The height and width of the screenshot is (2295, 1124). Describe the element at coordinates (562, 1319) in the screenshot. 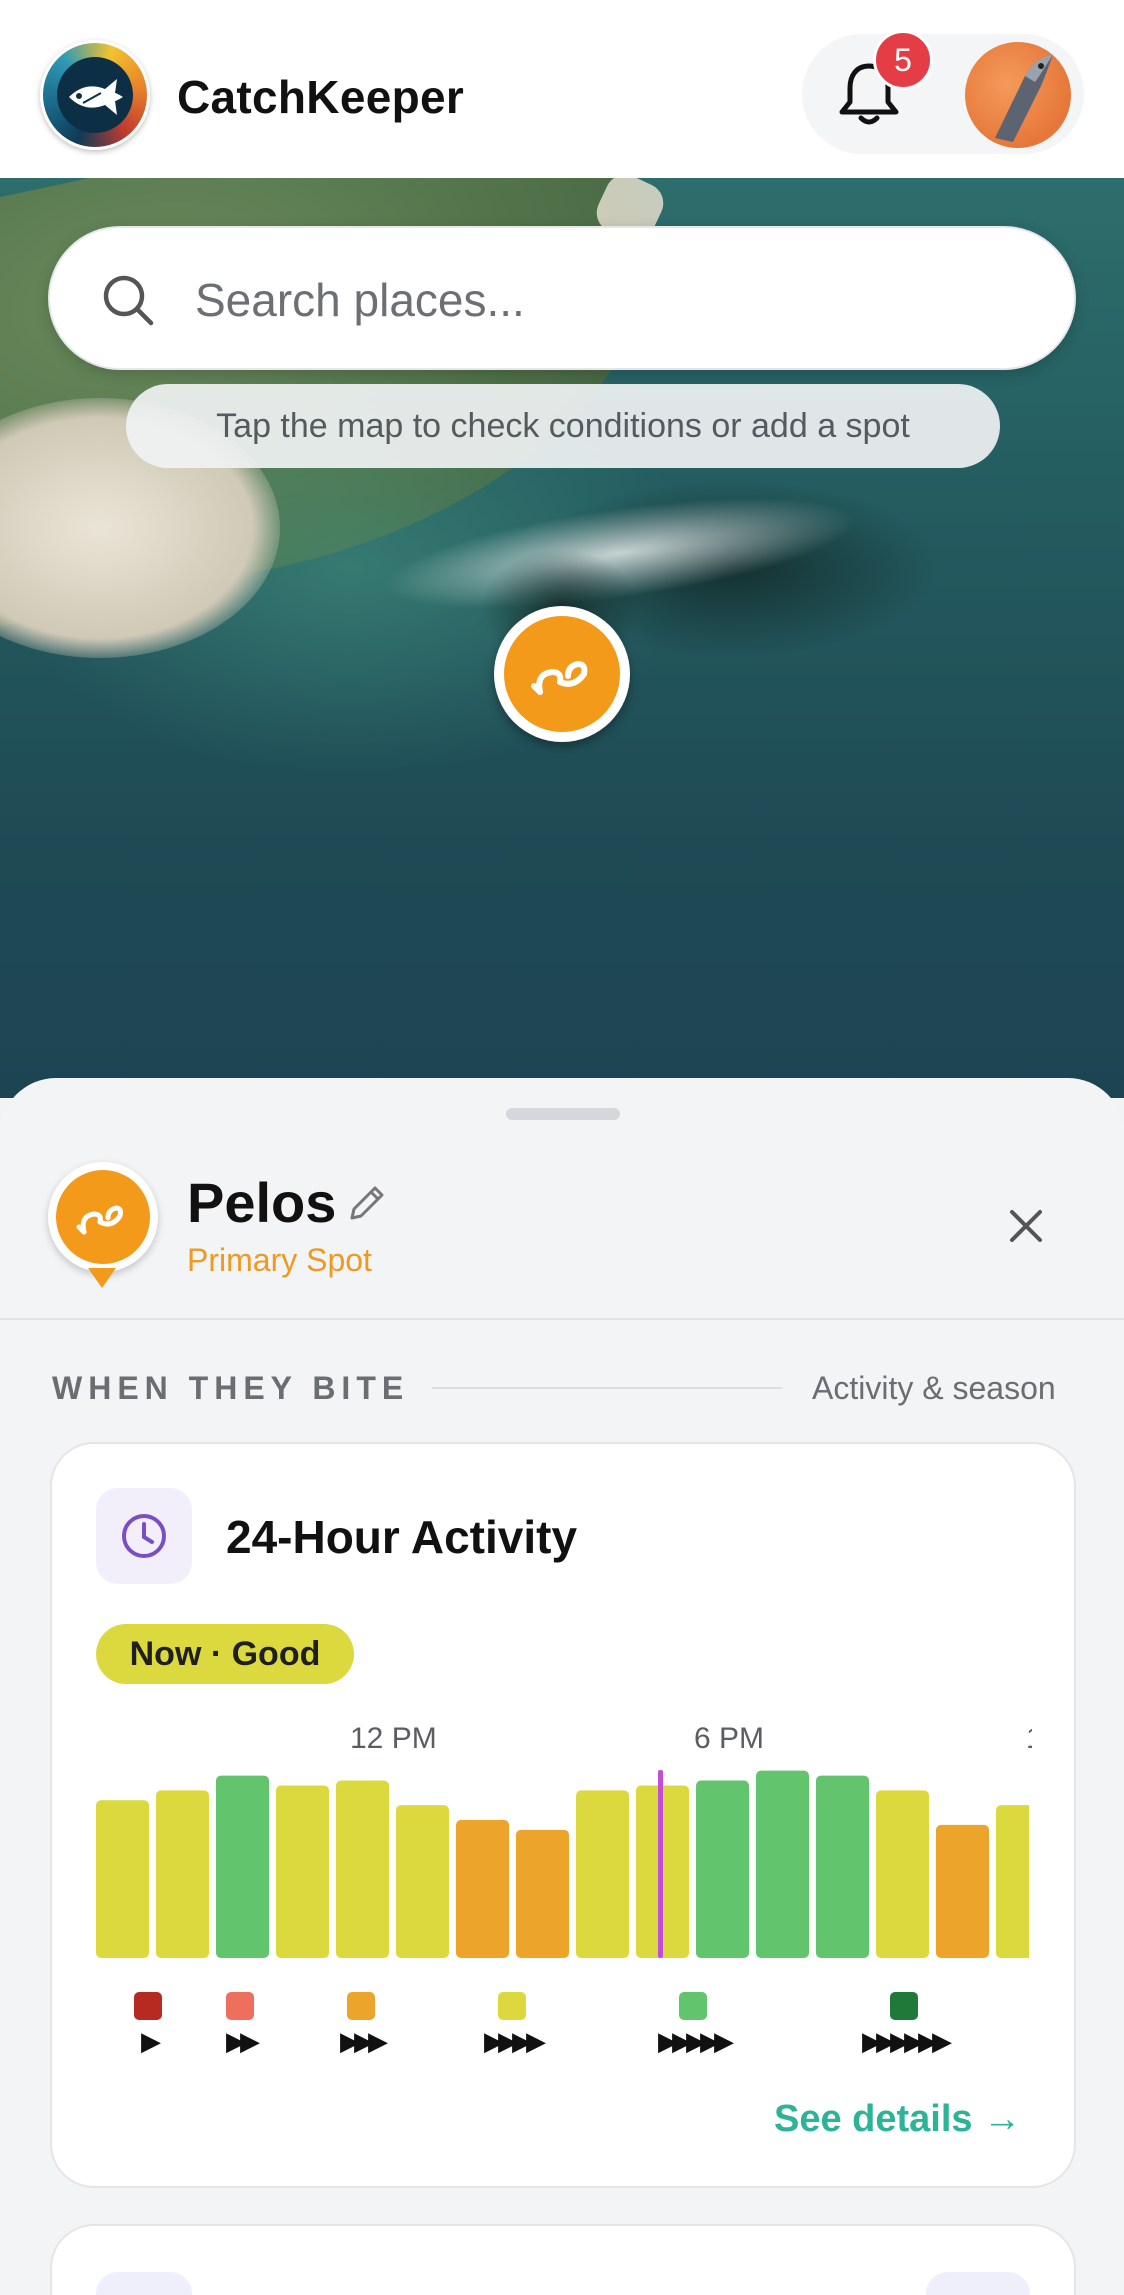

I see `sheet-divider` at that location.